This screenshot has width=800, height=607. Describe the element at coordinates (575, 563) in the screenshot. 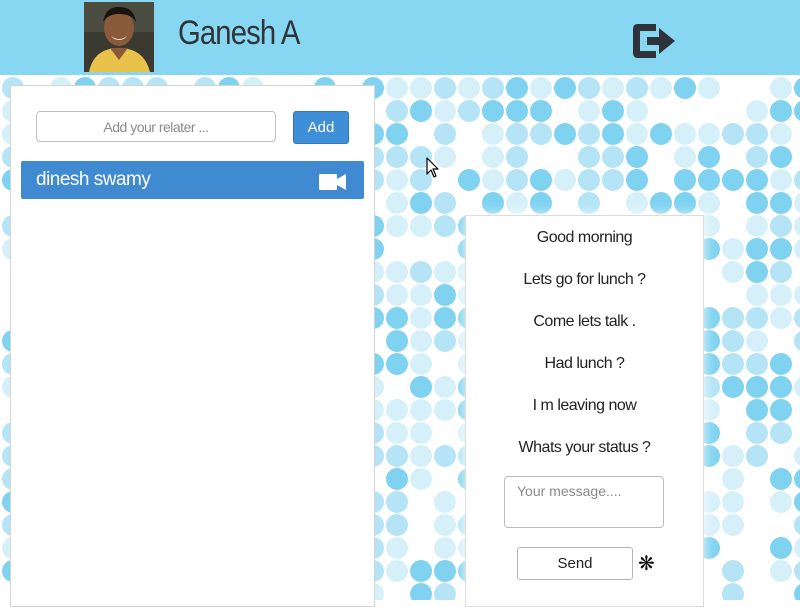

I see `send-button: Send` at that location.